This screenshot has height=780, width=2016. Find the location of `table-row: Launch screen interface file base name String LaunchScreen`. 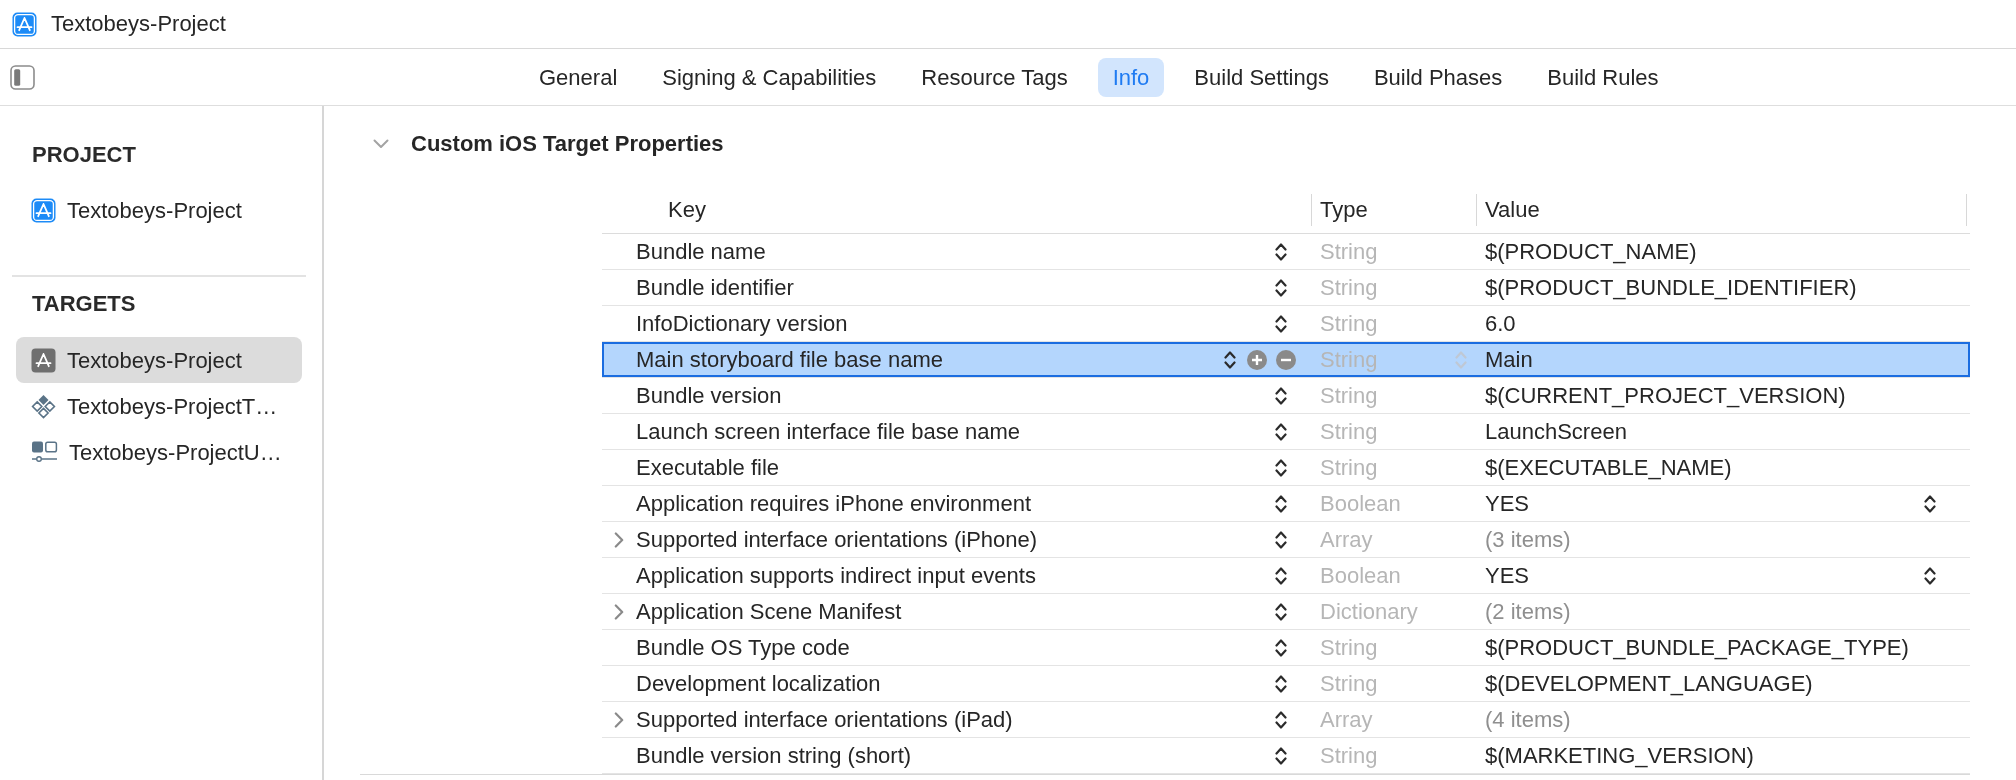

table-row: Launch screen interface file base name String LaunchScreen is located at coordinates (1286, 432).